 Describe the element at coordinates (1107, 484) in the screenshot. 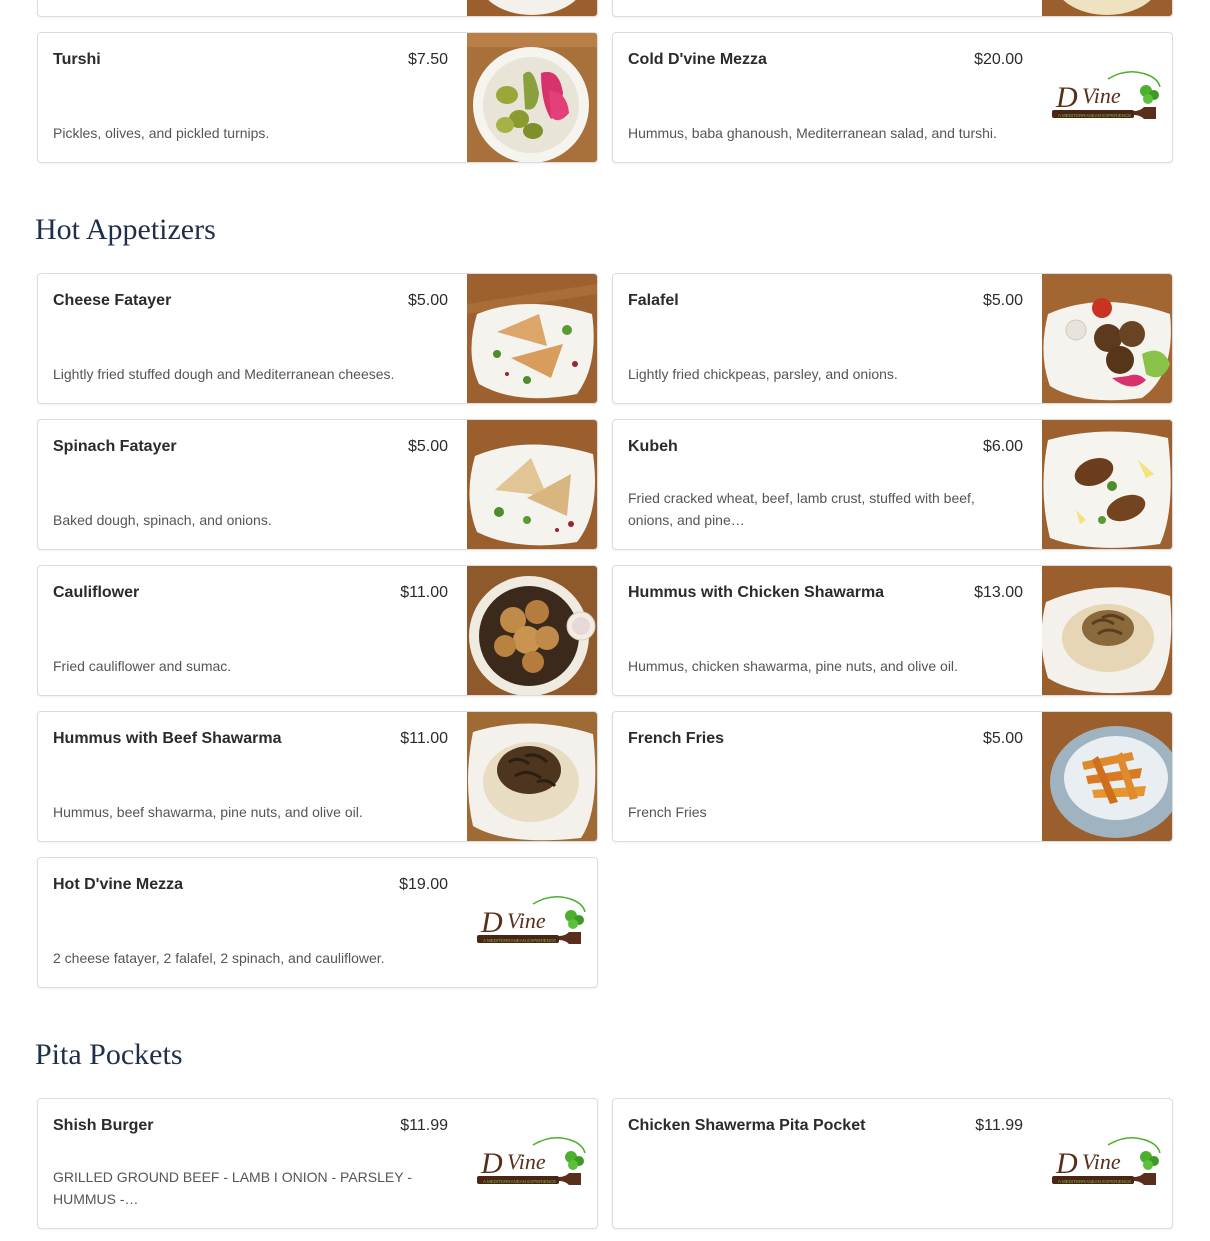

I see `kubeh-photo` at that location.